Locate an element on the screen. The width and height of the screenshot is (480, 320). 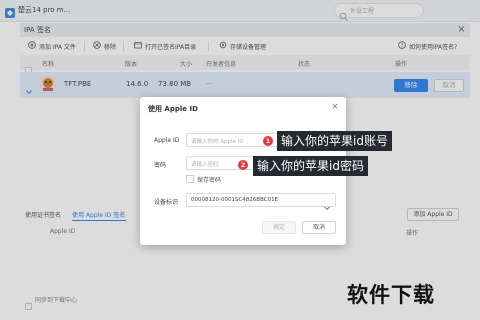
device-id-value: 00008120-0001SC4826BBC01E is located at coordinates (235, 200).